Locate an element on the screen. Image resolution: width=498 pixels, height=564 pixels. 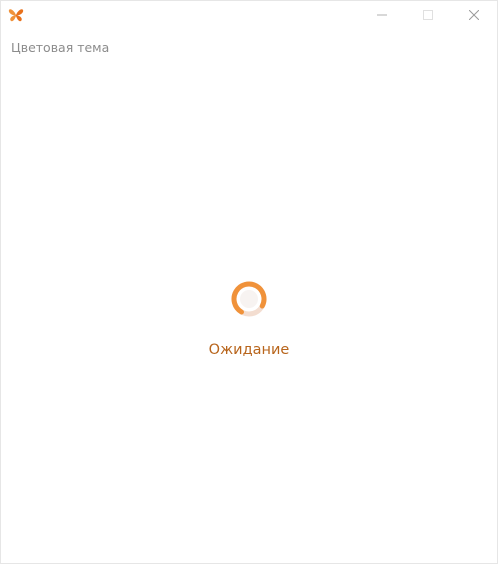
minimize-button is located at coordinates (382, 15).